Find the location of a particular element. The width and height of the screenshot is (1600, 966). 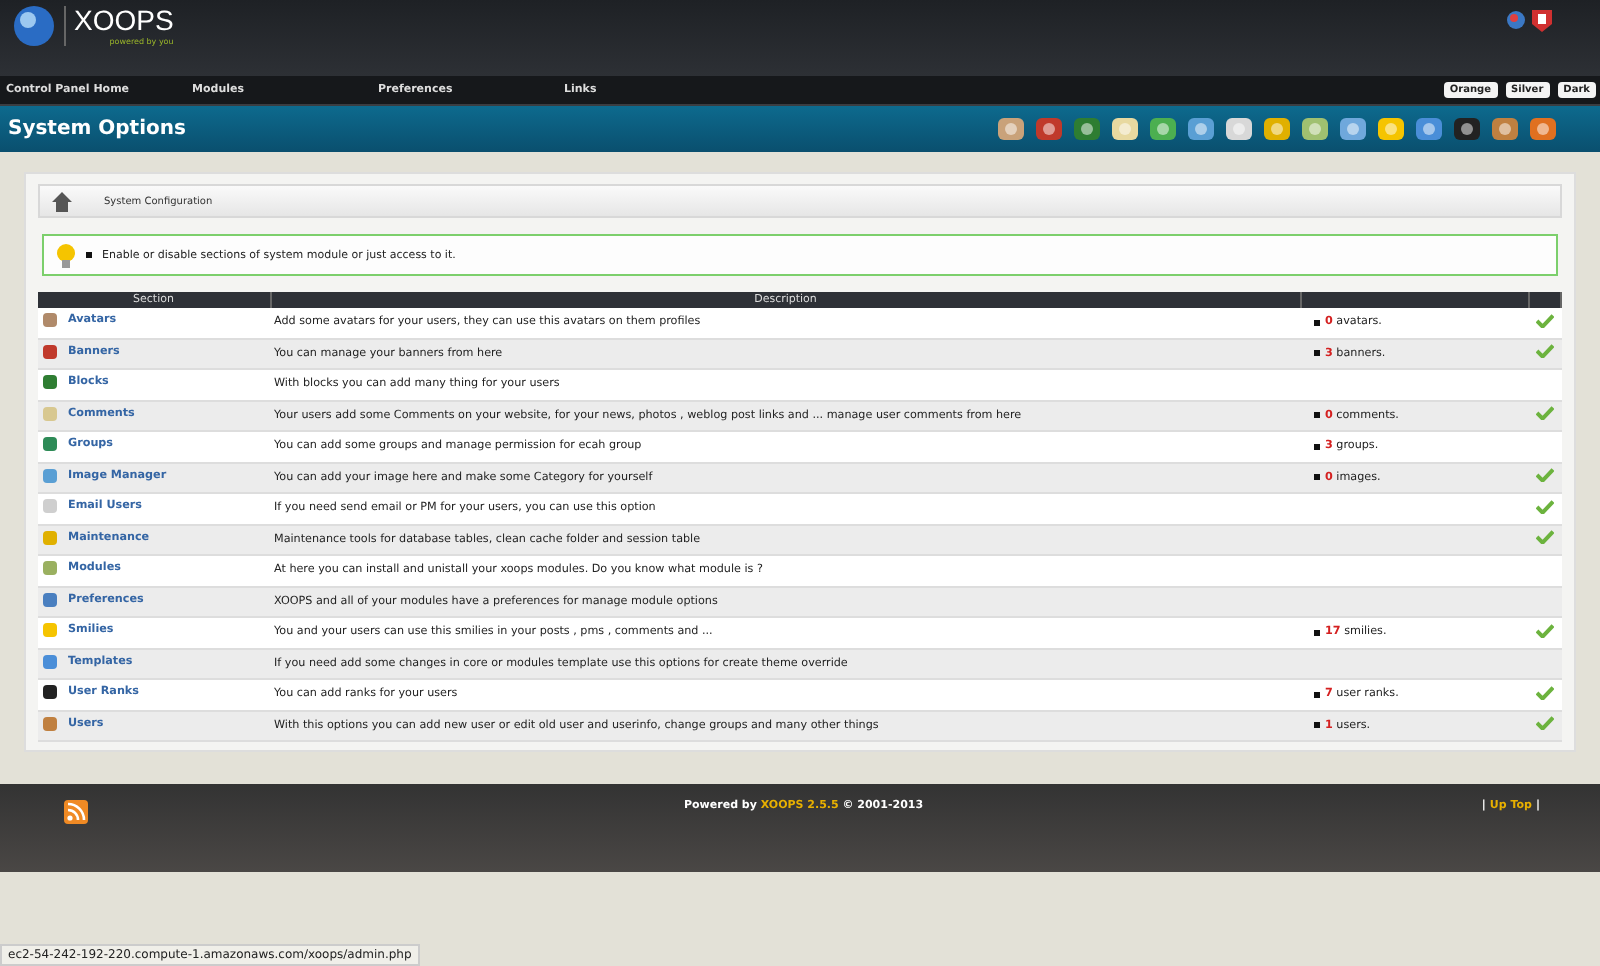

logo-text: XOOPS is located at coordinates (124, 21).